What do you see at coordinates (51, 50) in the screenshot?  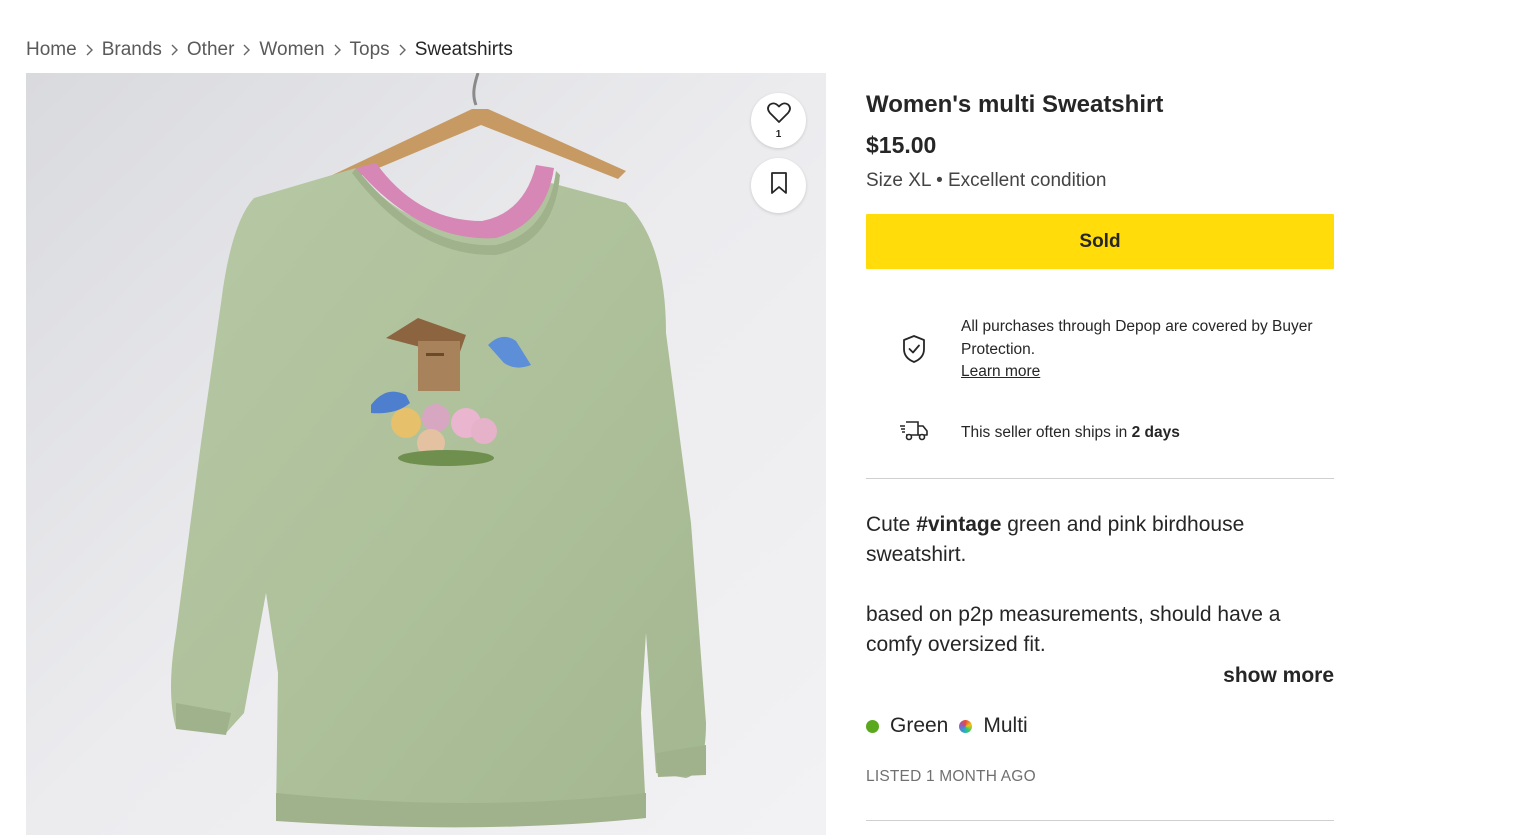 I see `breadcrumb-home: Home` at bounding box center [51, 50].